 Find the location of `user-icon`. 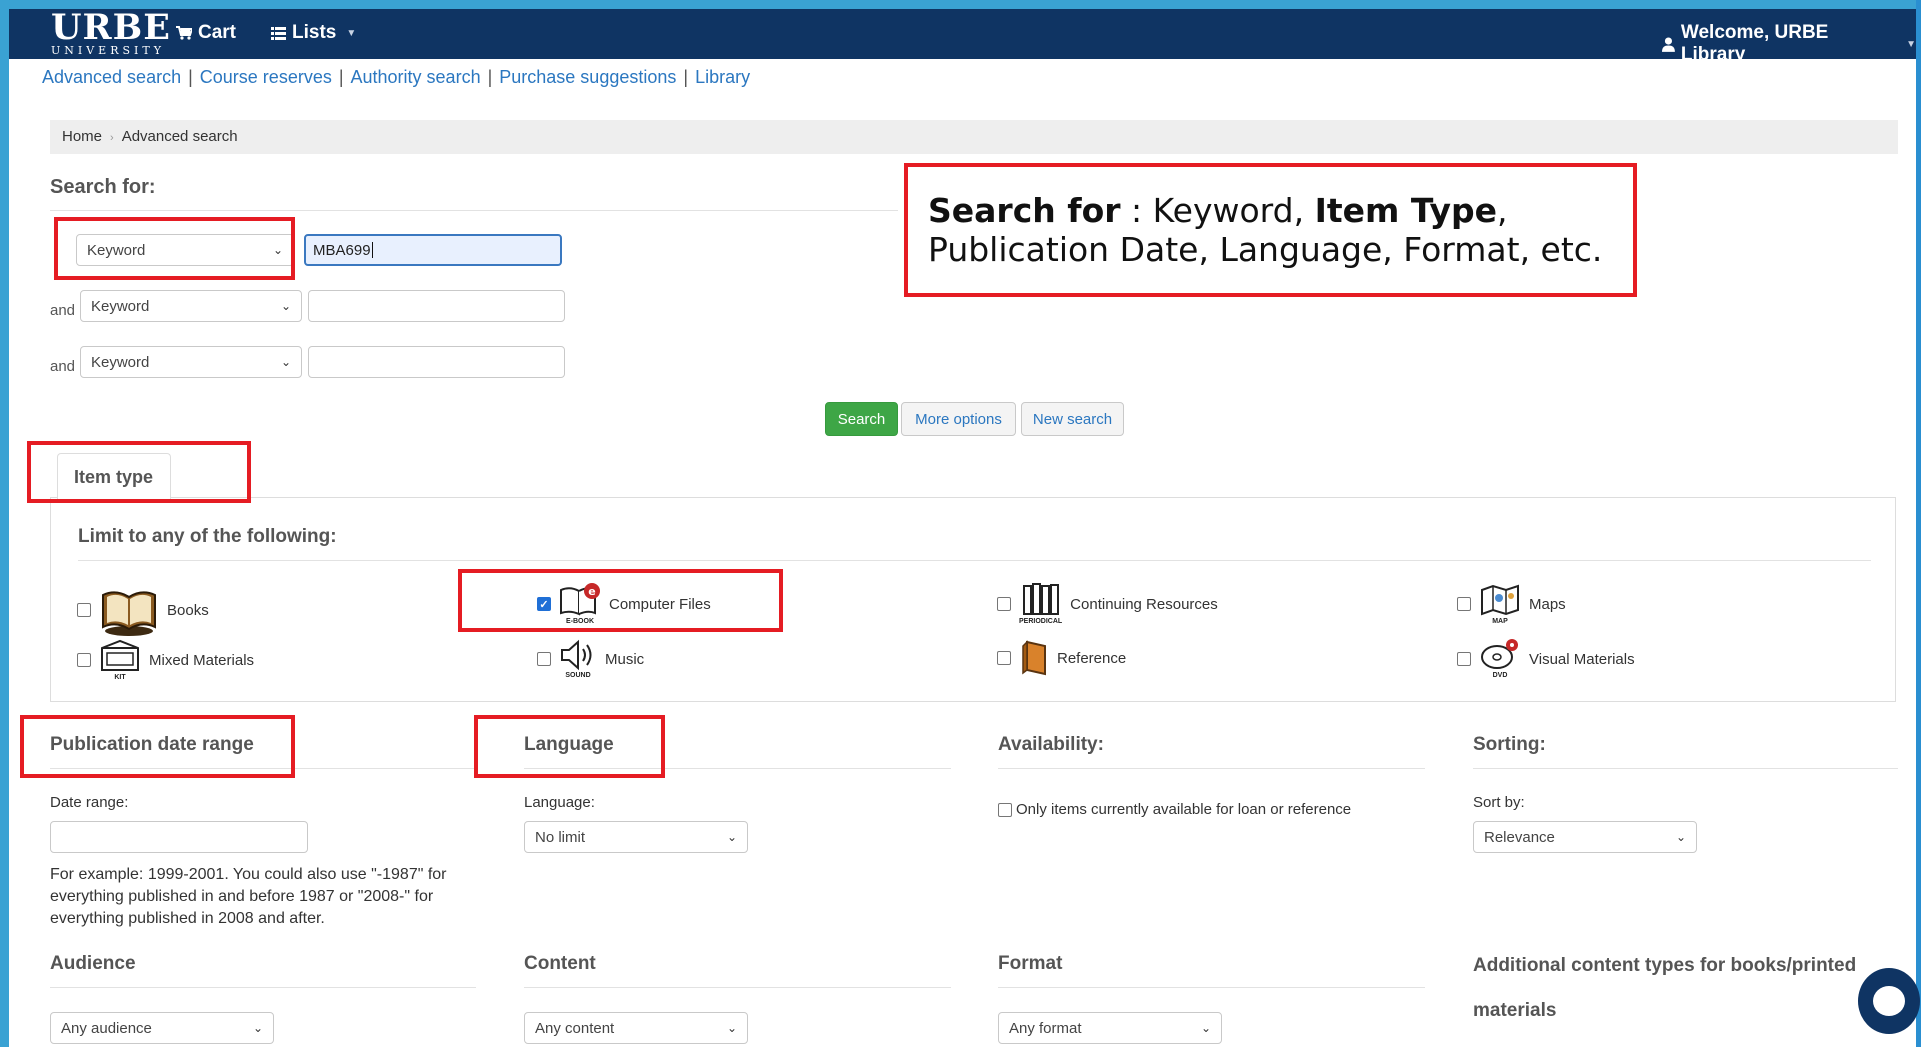

user-icon is located at coordinates (1668, 44).